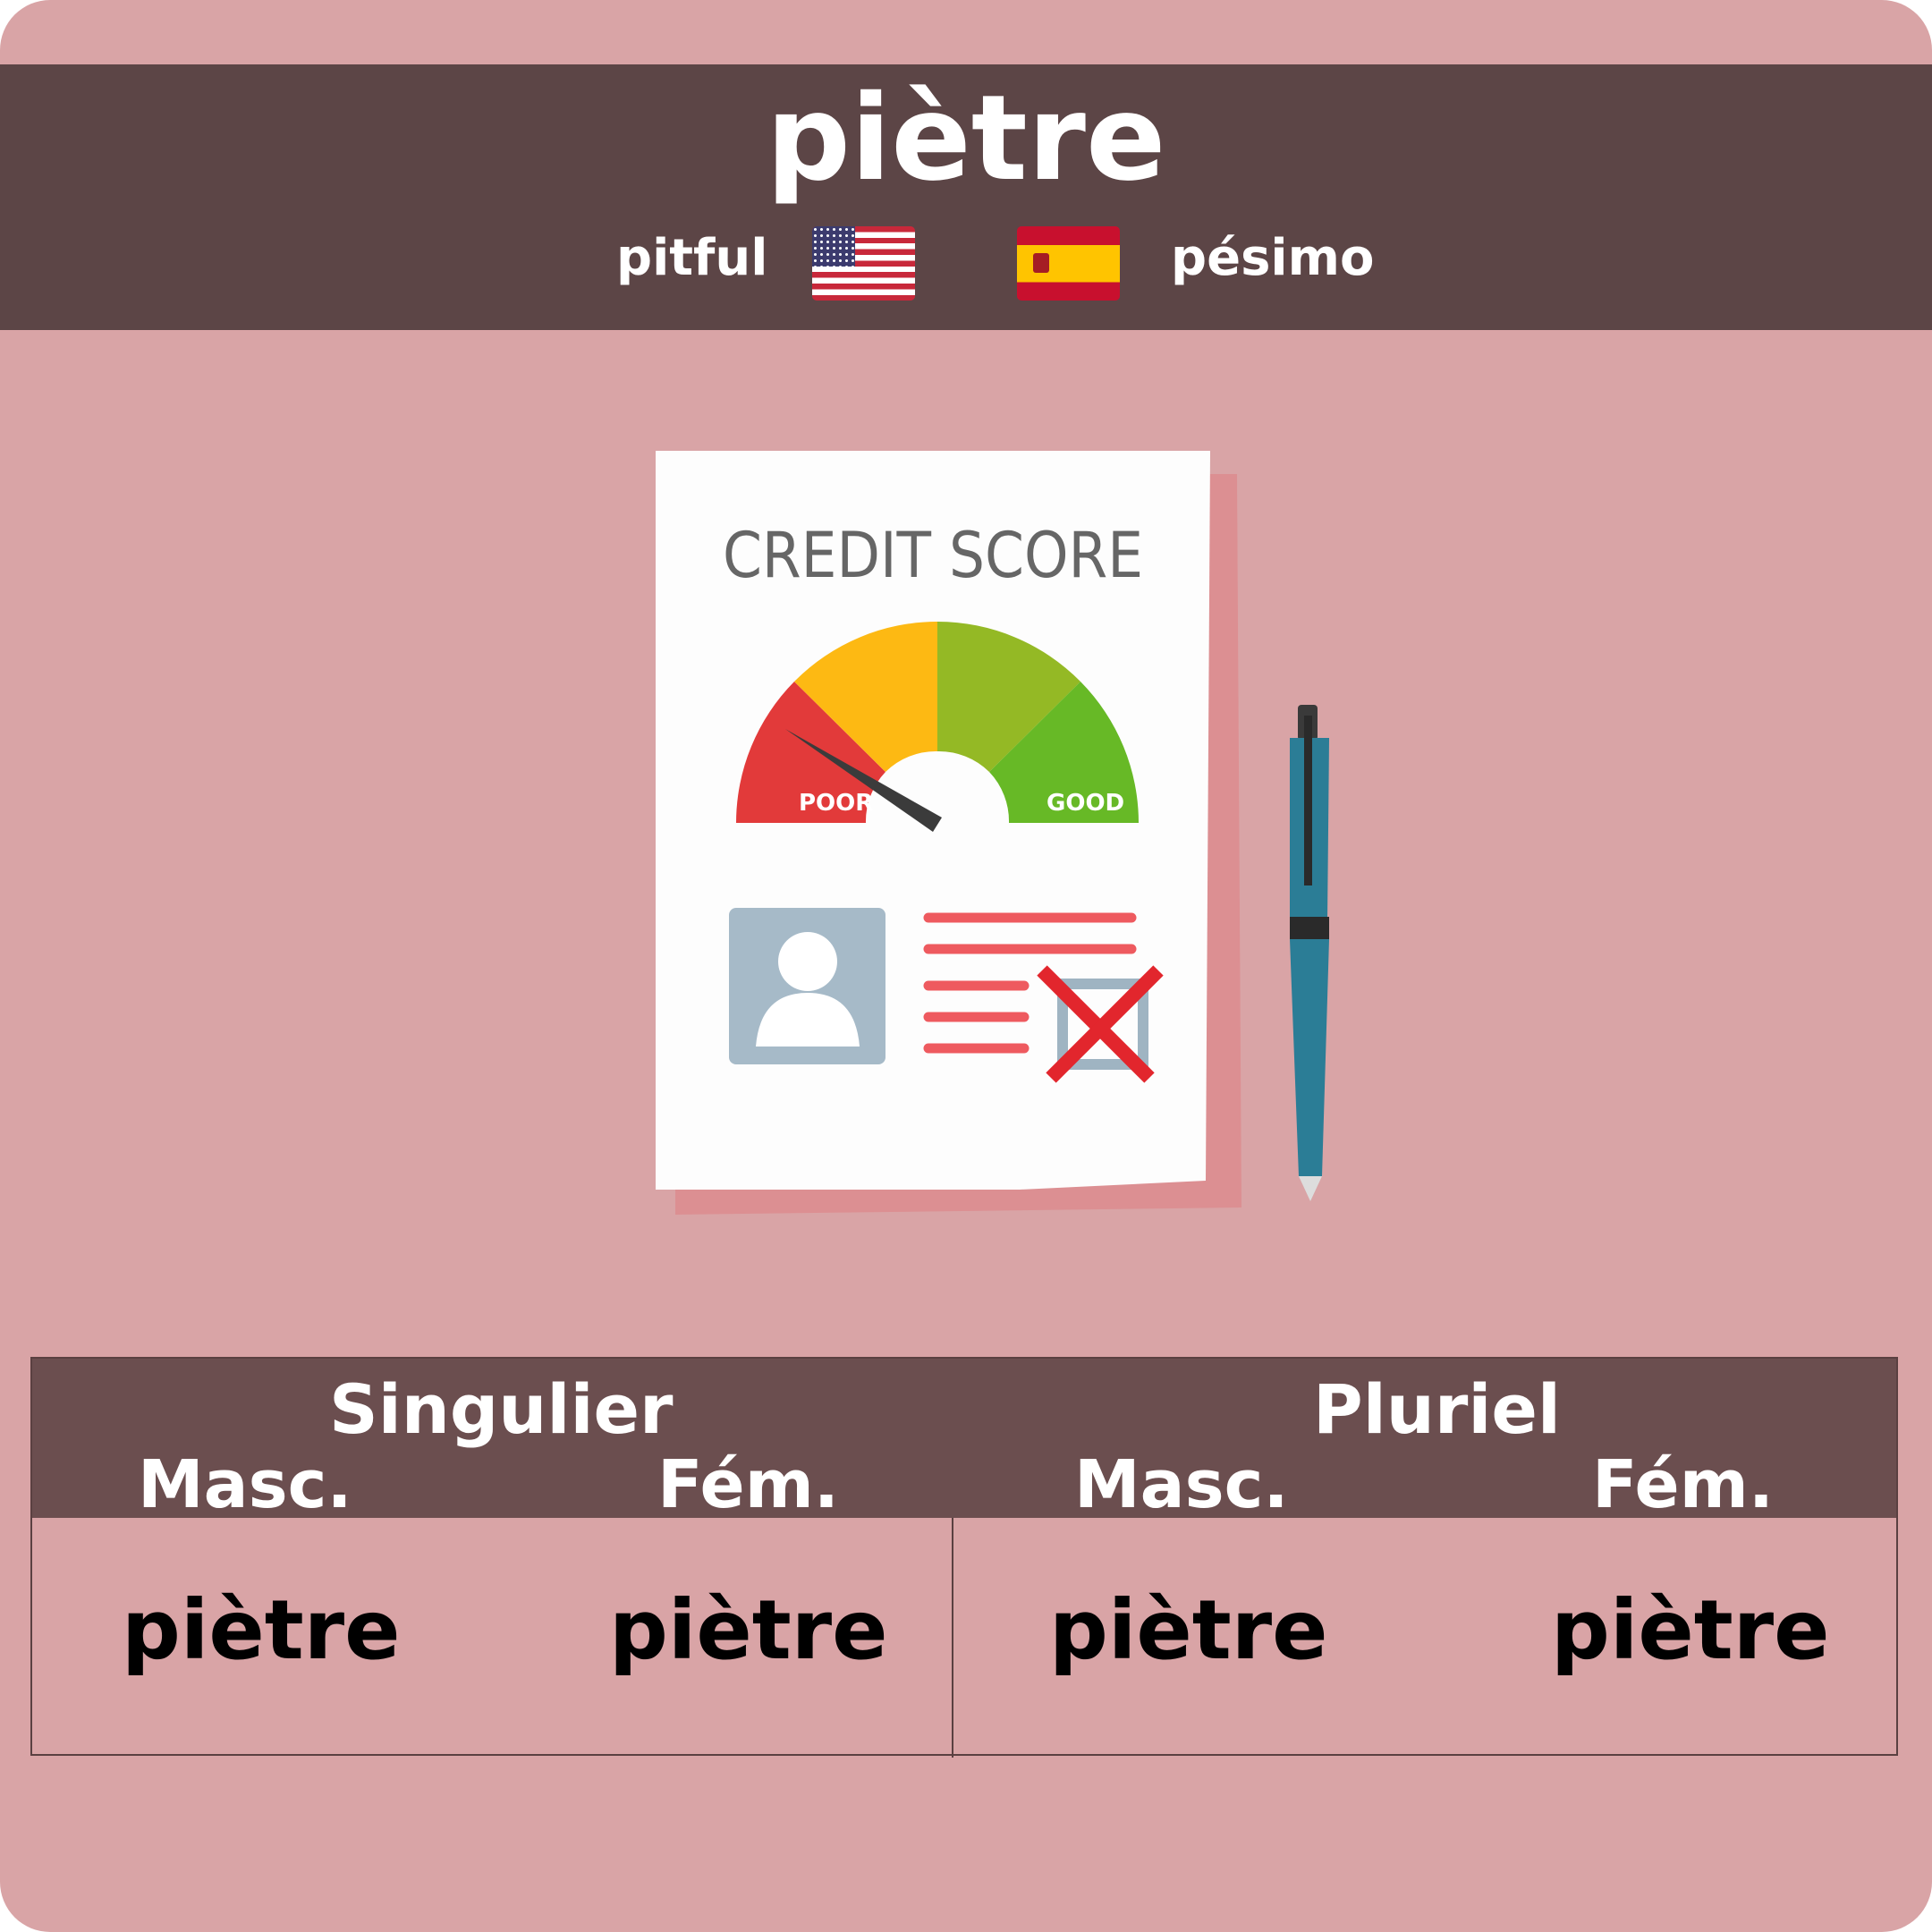  What do you see at coordinates (748, 1484) in the screenshot?
I see `singular-fem-header: Fém.` at bounding box center [748, 1484].